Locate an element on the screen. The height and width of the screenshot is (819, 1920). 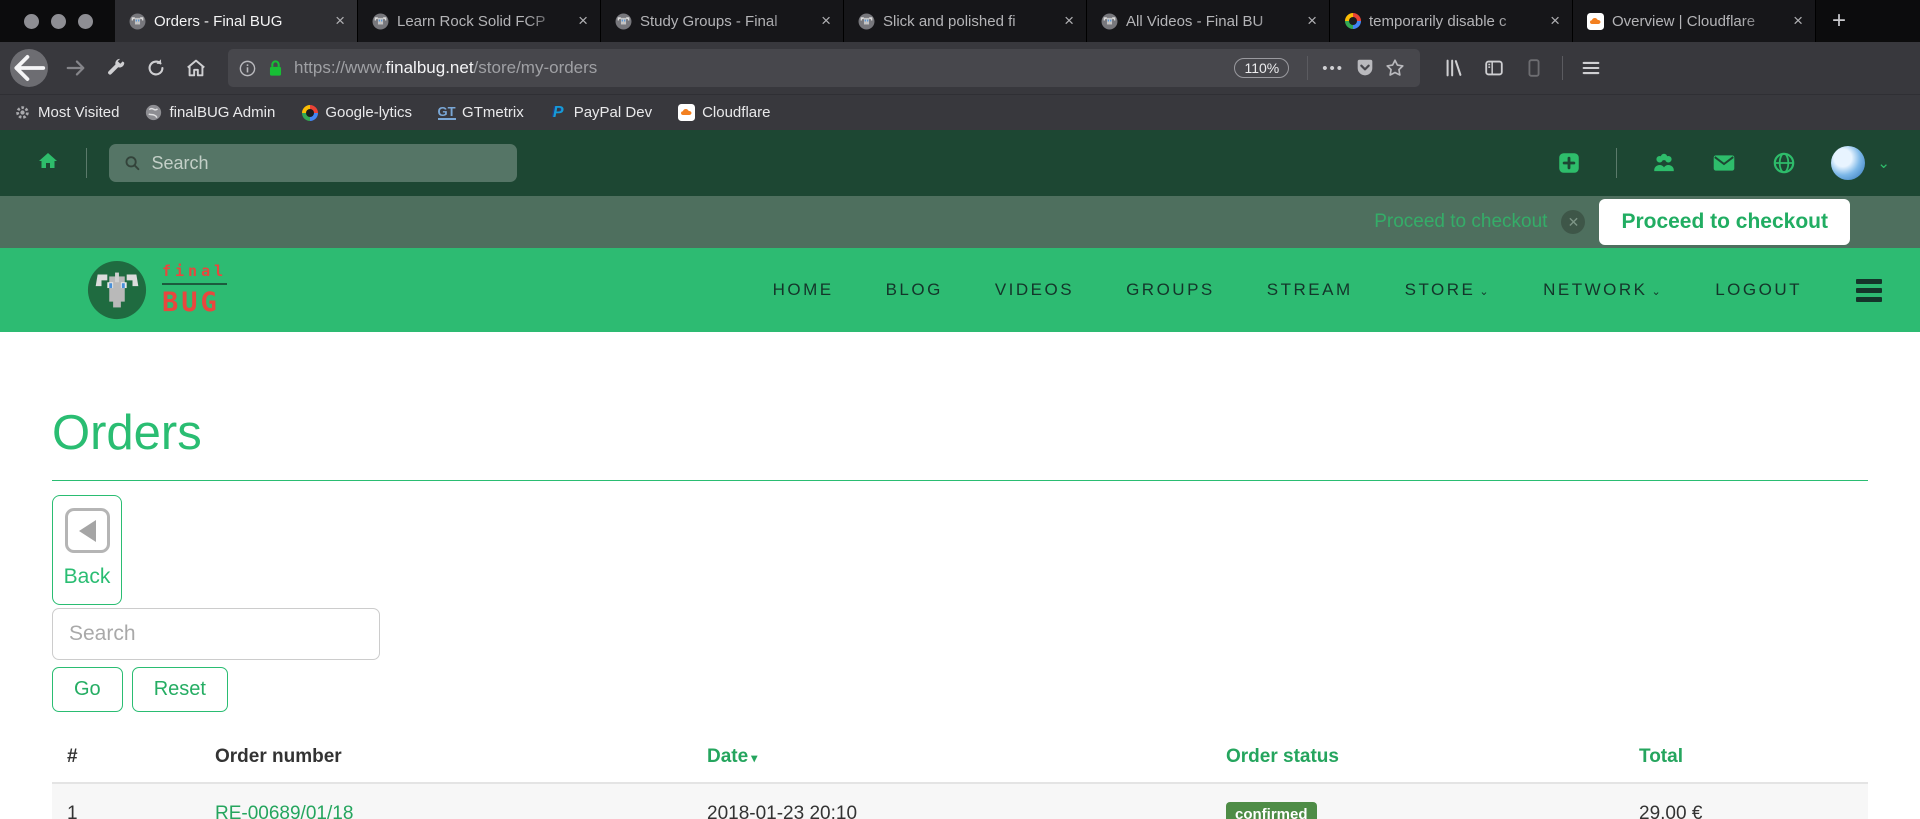
chevron-down-icon: ⌄ is located at coordinates (1883, 163).